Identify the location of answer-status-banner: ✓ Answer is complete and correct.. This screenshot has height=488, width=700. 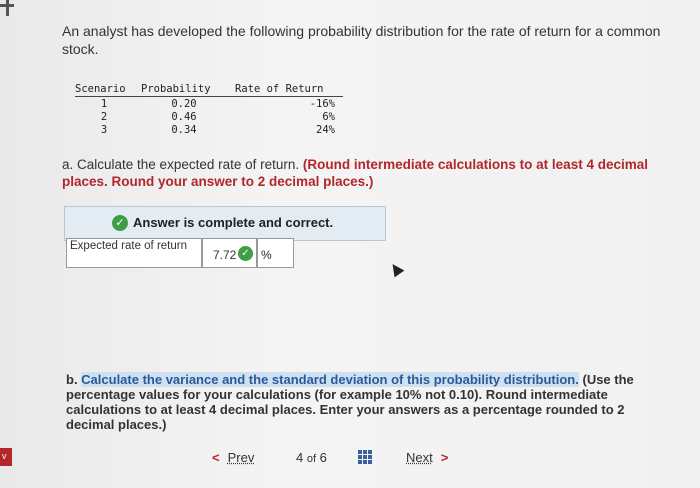
(225, 223).